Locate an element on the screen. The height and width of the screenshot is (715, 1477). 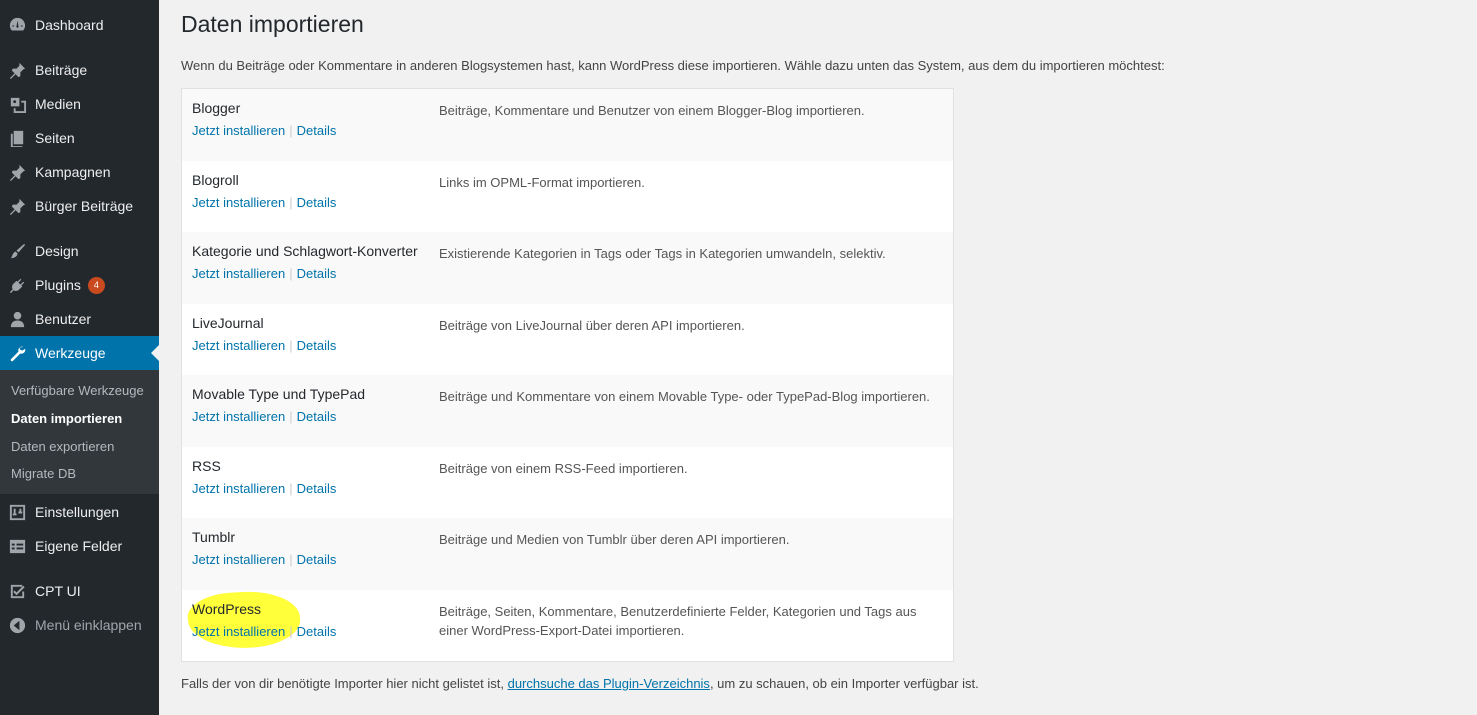
menu-beitraege: Beiträge is located at coordinates (79, 70).